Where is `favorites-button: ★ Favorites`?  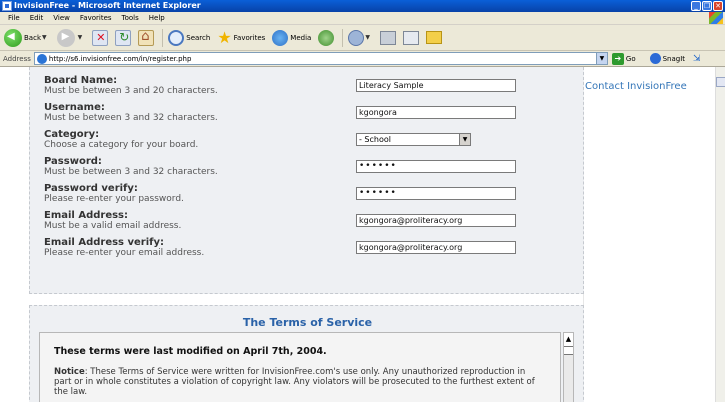 favorites-button: ★ Favorites is located at coordinates (241, 38).